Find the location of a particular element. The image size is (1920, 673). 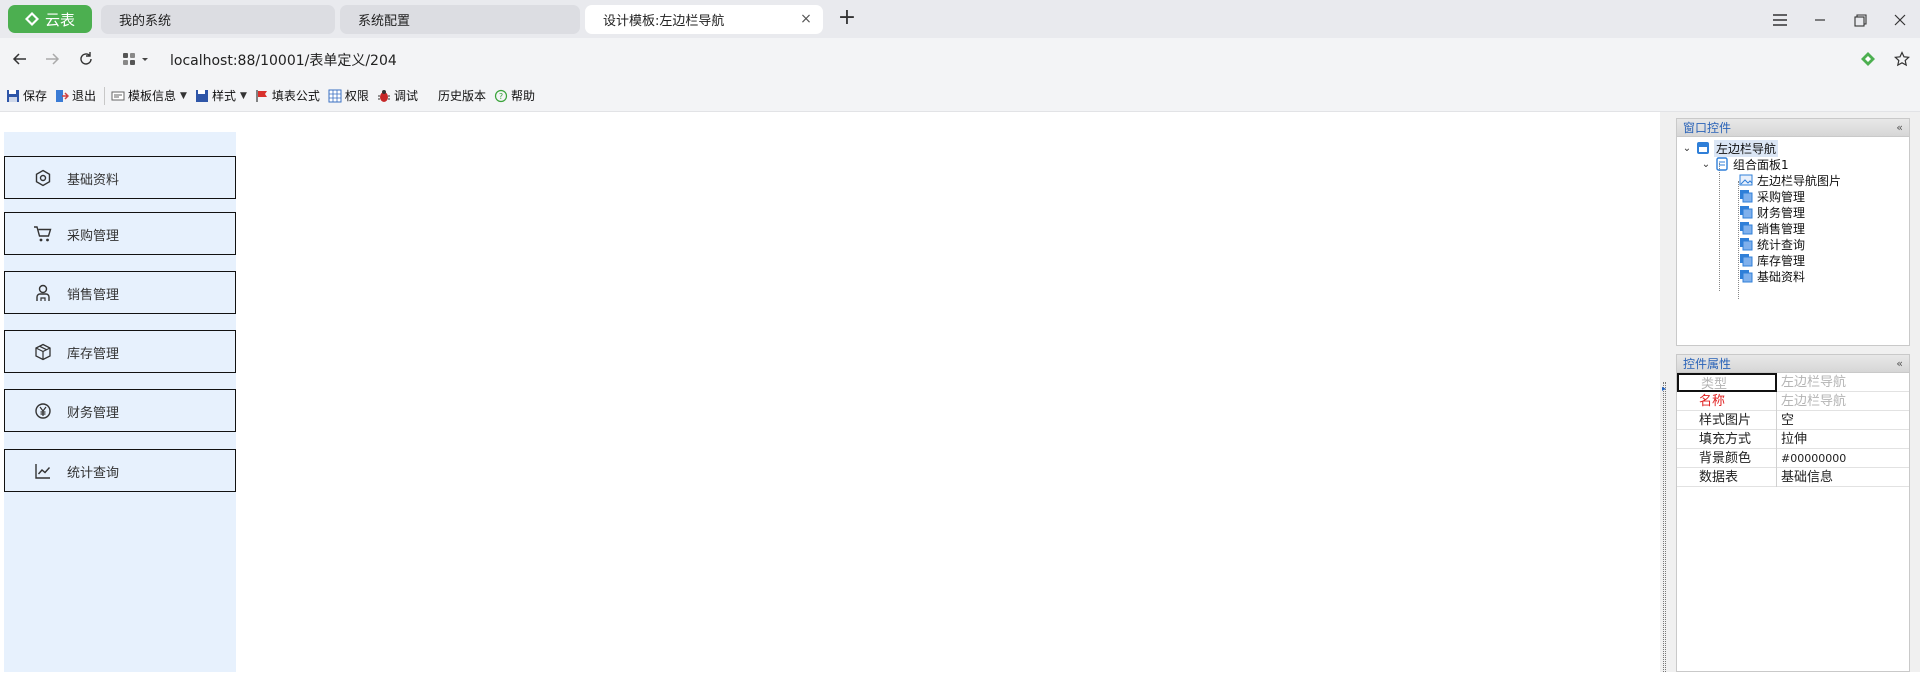

property-value: 拉伸 is located at coordinates (1843, 439).